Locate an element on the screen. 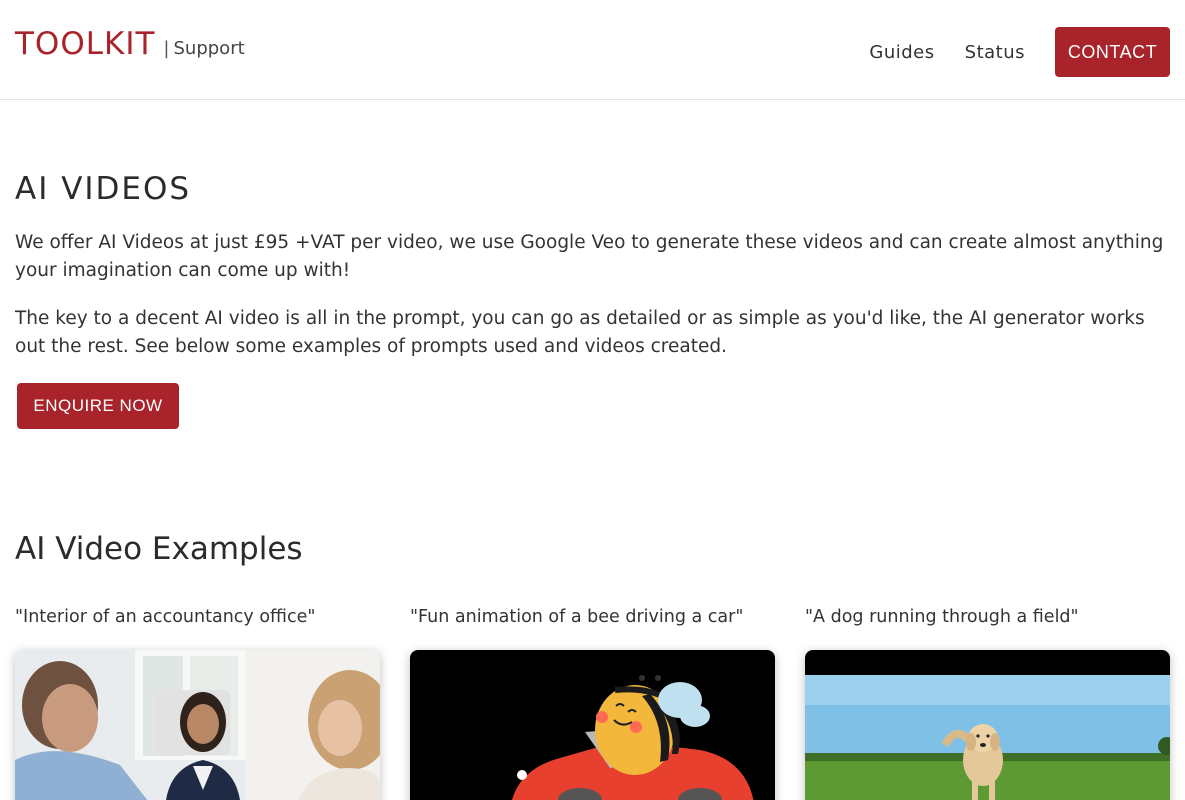 Image resolution: width=1185 pixels, height=800 pixels. dog-field-scene-image is located at coordinates (987, 725).